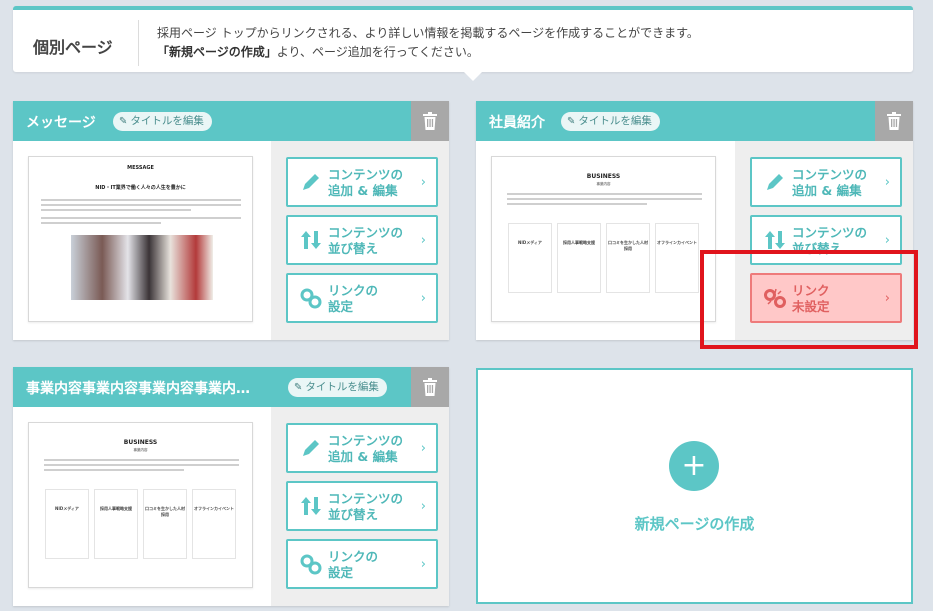 This screenshot has width=933, height=611. I want to click on divider, so click(138, 43).